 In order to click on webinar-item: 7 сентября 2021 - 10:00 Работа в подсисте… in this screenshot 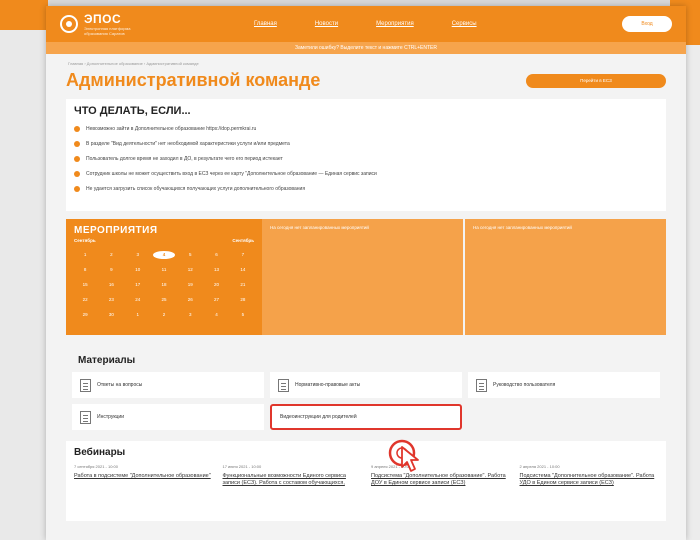, I will do `click(143, 475)`.